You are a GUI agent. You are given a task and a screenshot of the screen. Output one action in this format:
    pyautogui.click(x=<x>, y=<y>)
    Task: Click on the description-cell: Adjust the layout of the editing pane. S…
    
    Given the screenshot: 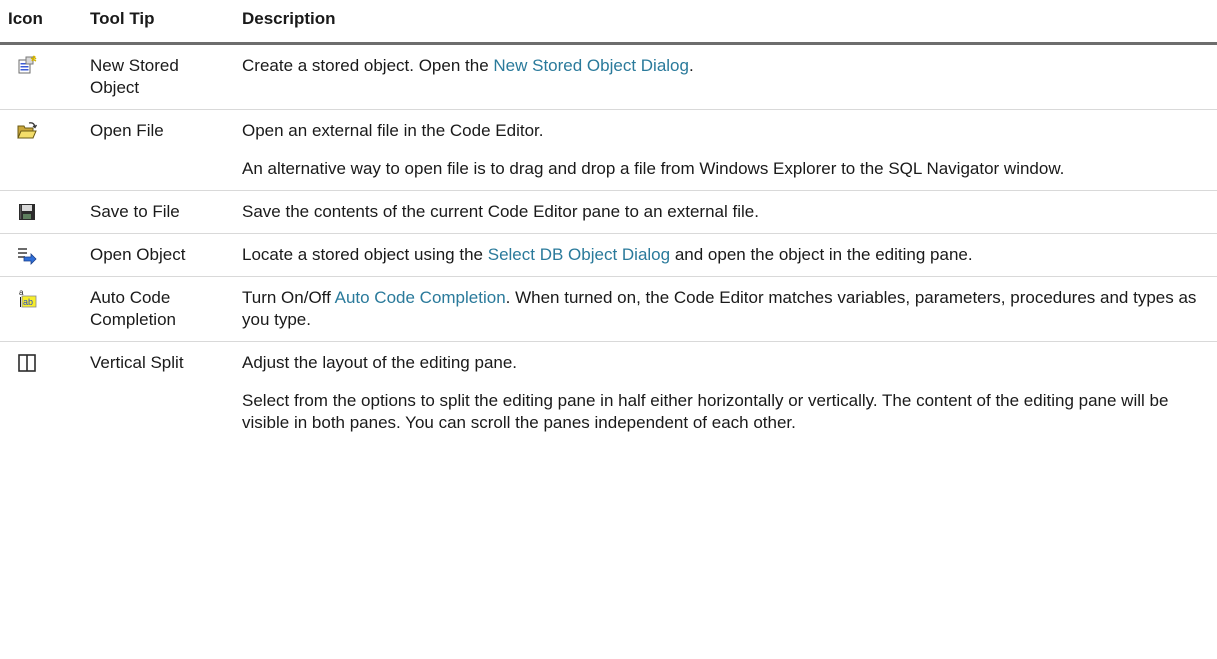 What is the action you would take?
    pyautogui.click(x=725, y=393)
    